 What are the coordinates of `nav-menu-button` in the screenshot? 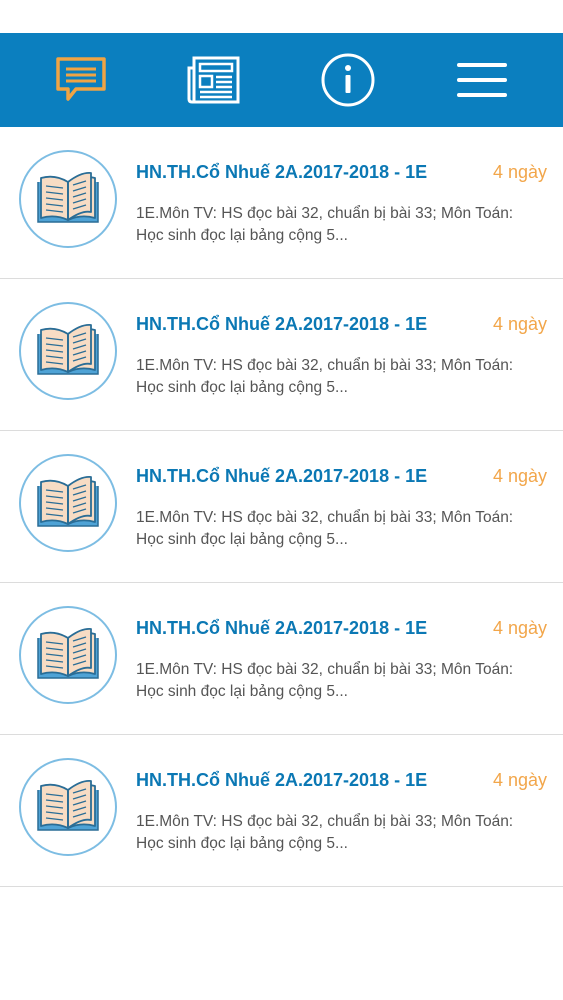 It's located at (482, 80).